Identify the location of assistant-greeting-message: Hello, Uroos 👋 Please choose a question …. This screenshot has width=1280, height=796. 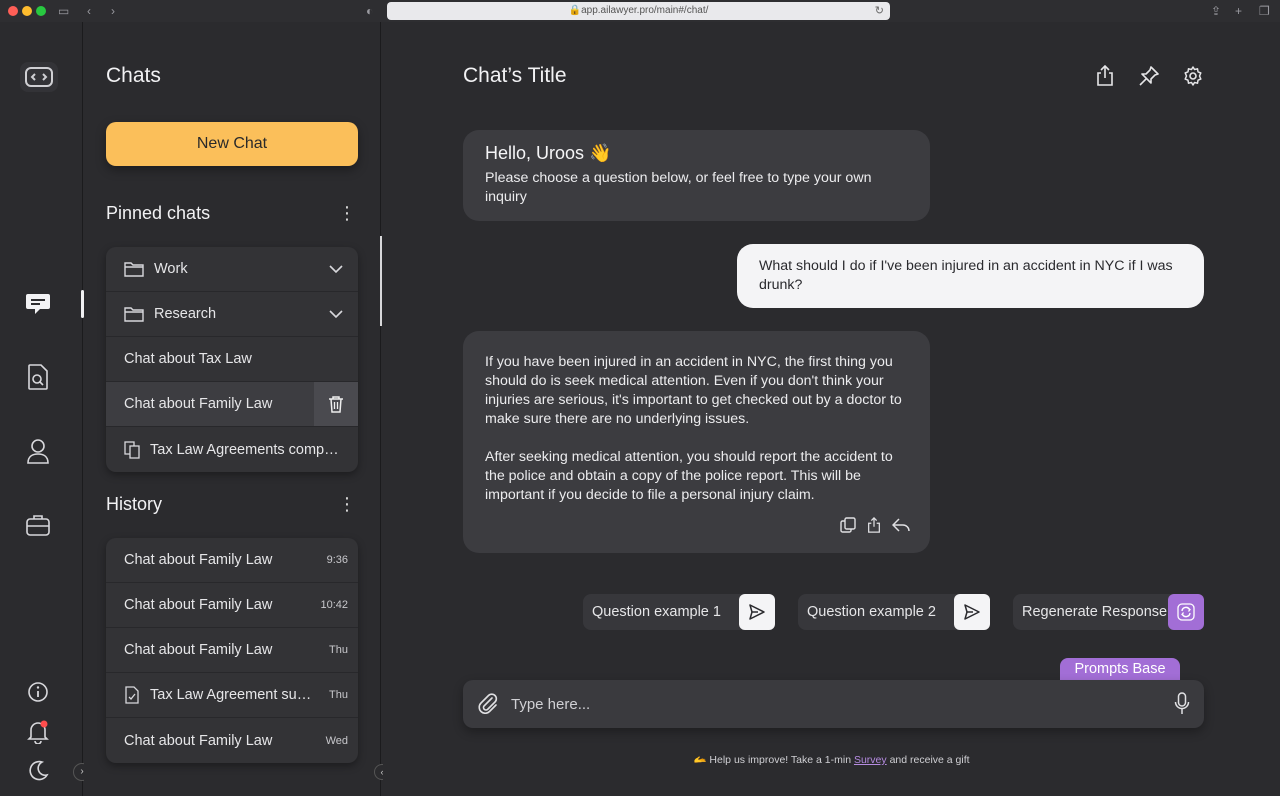
(696, 175).